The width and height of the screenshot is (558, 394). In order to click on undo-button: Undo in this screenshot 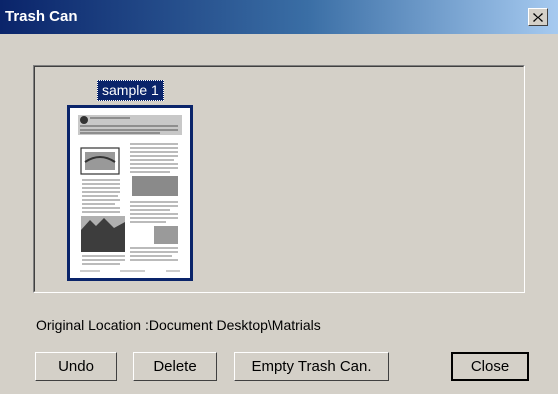, I will do `click(76, 366)`.